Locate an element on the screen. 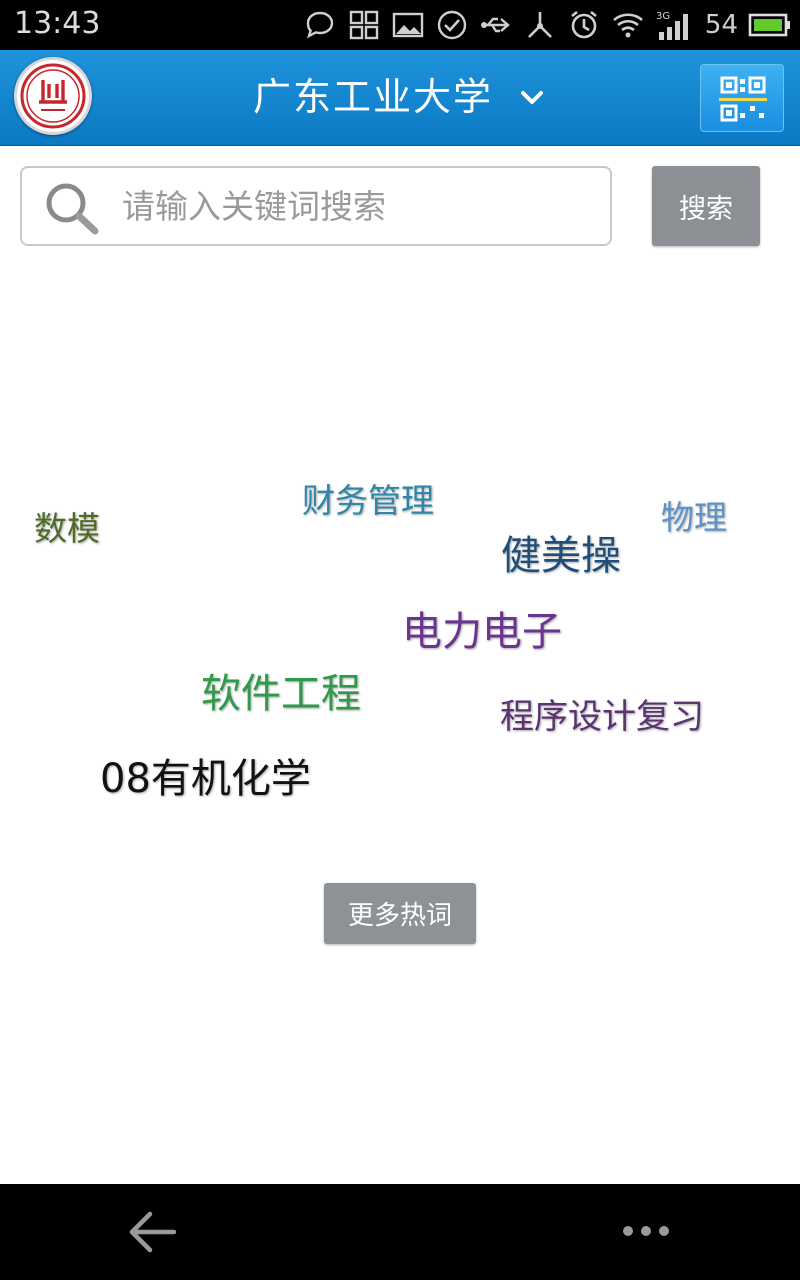 The height and width of the screenshot is (1280, 800). nav-bar is located at coordinates (400, 1232).